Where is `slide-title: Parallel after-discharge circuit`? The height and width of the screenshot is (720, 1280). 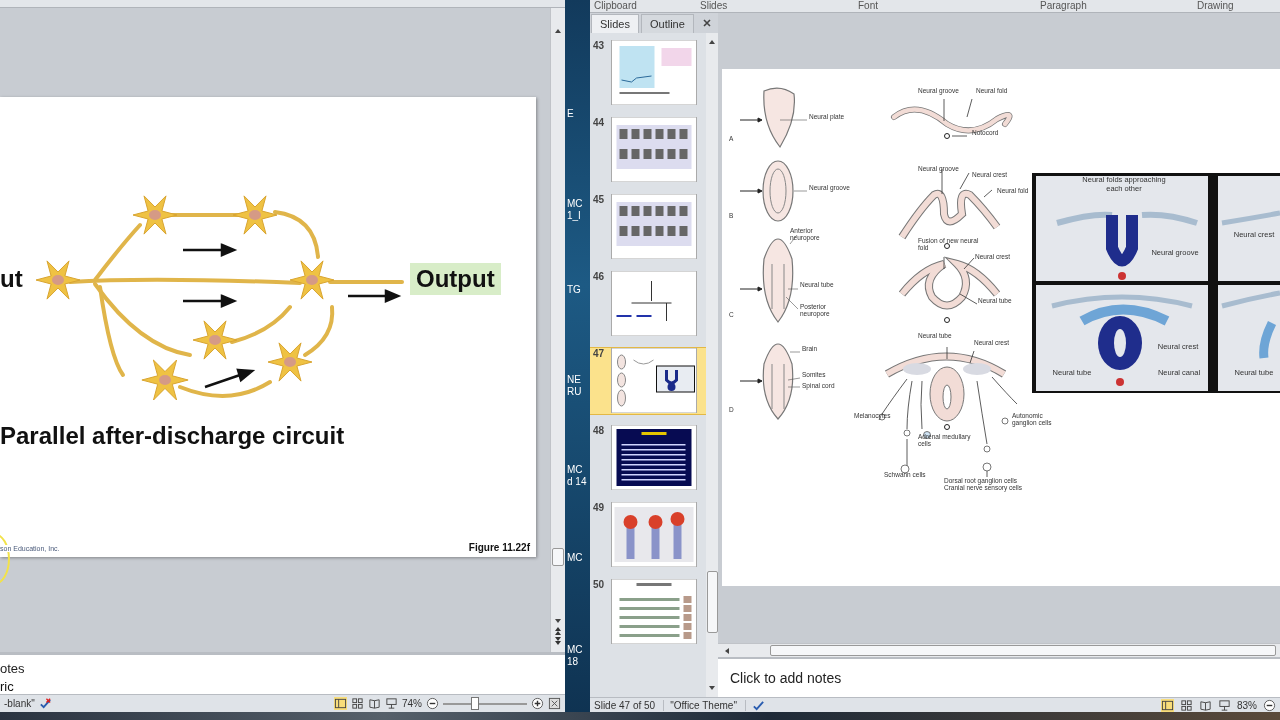 slide-title: Parallel after-discharge circuit is located at coordinates (172, 436).